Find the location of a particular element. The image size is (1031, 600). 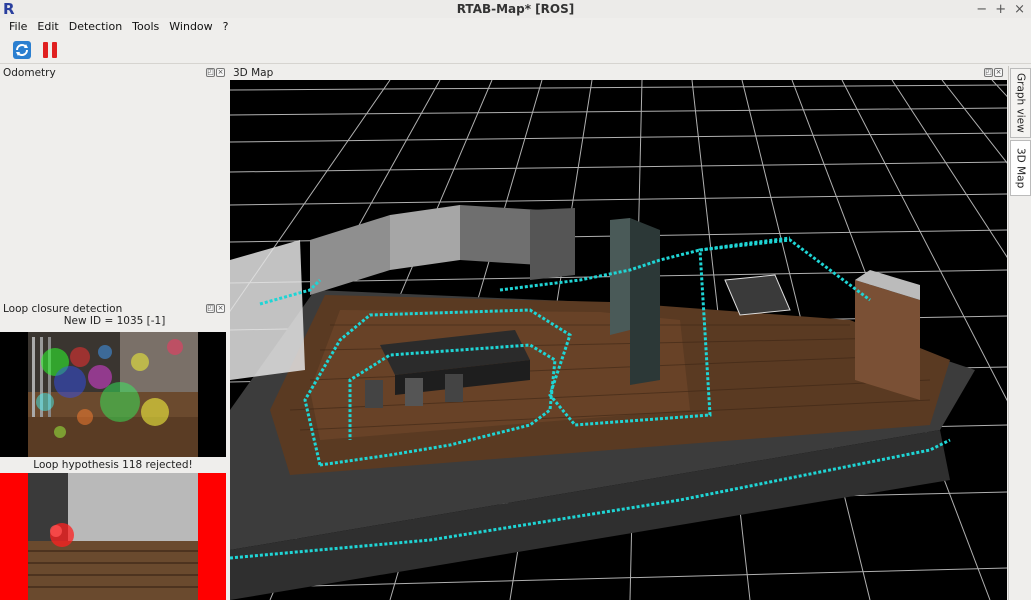

map-3d-title: 3D Map is located at coordinates (253, 72).